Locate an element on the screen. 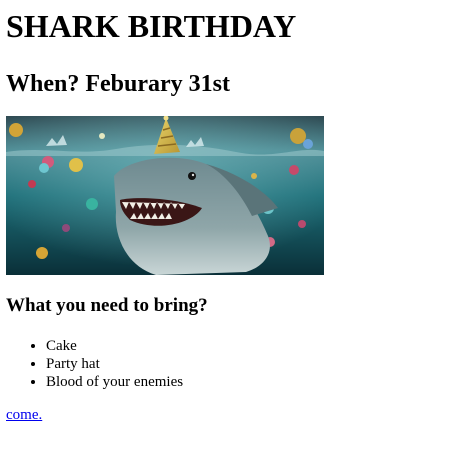 This screenshot has width=462, height=459. event-date-heading: When? Feburary 31st is located at coordinates (118, 84).